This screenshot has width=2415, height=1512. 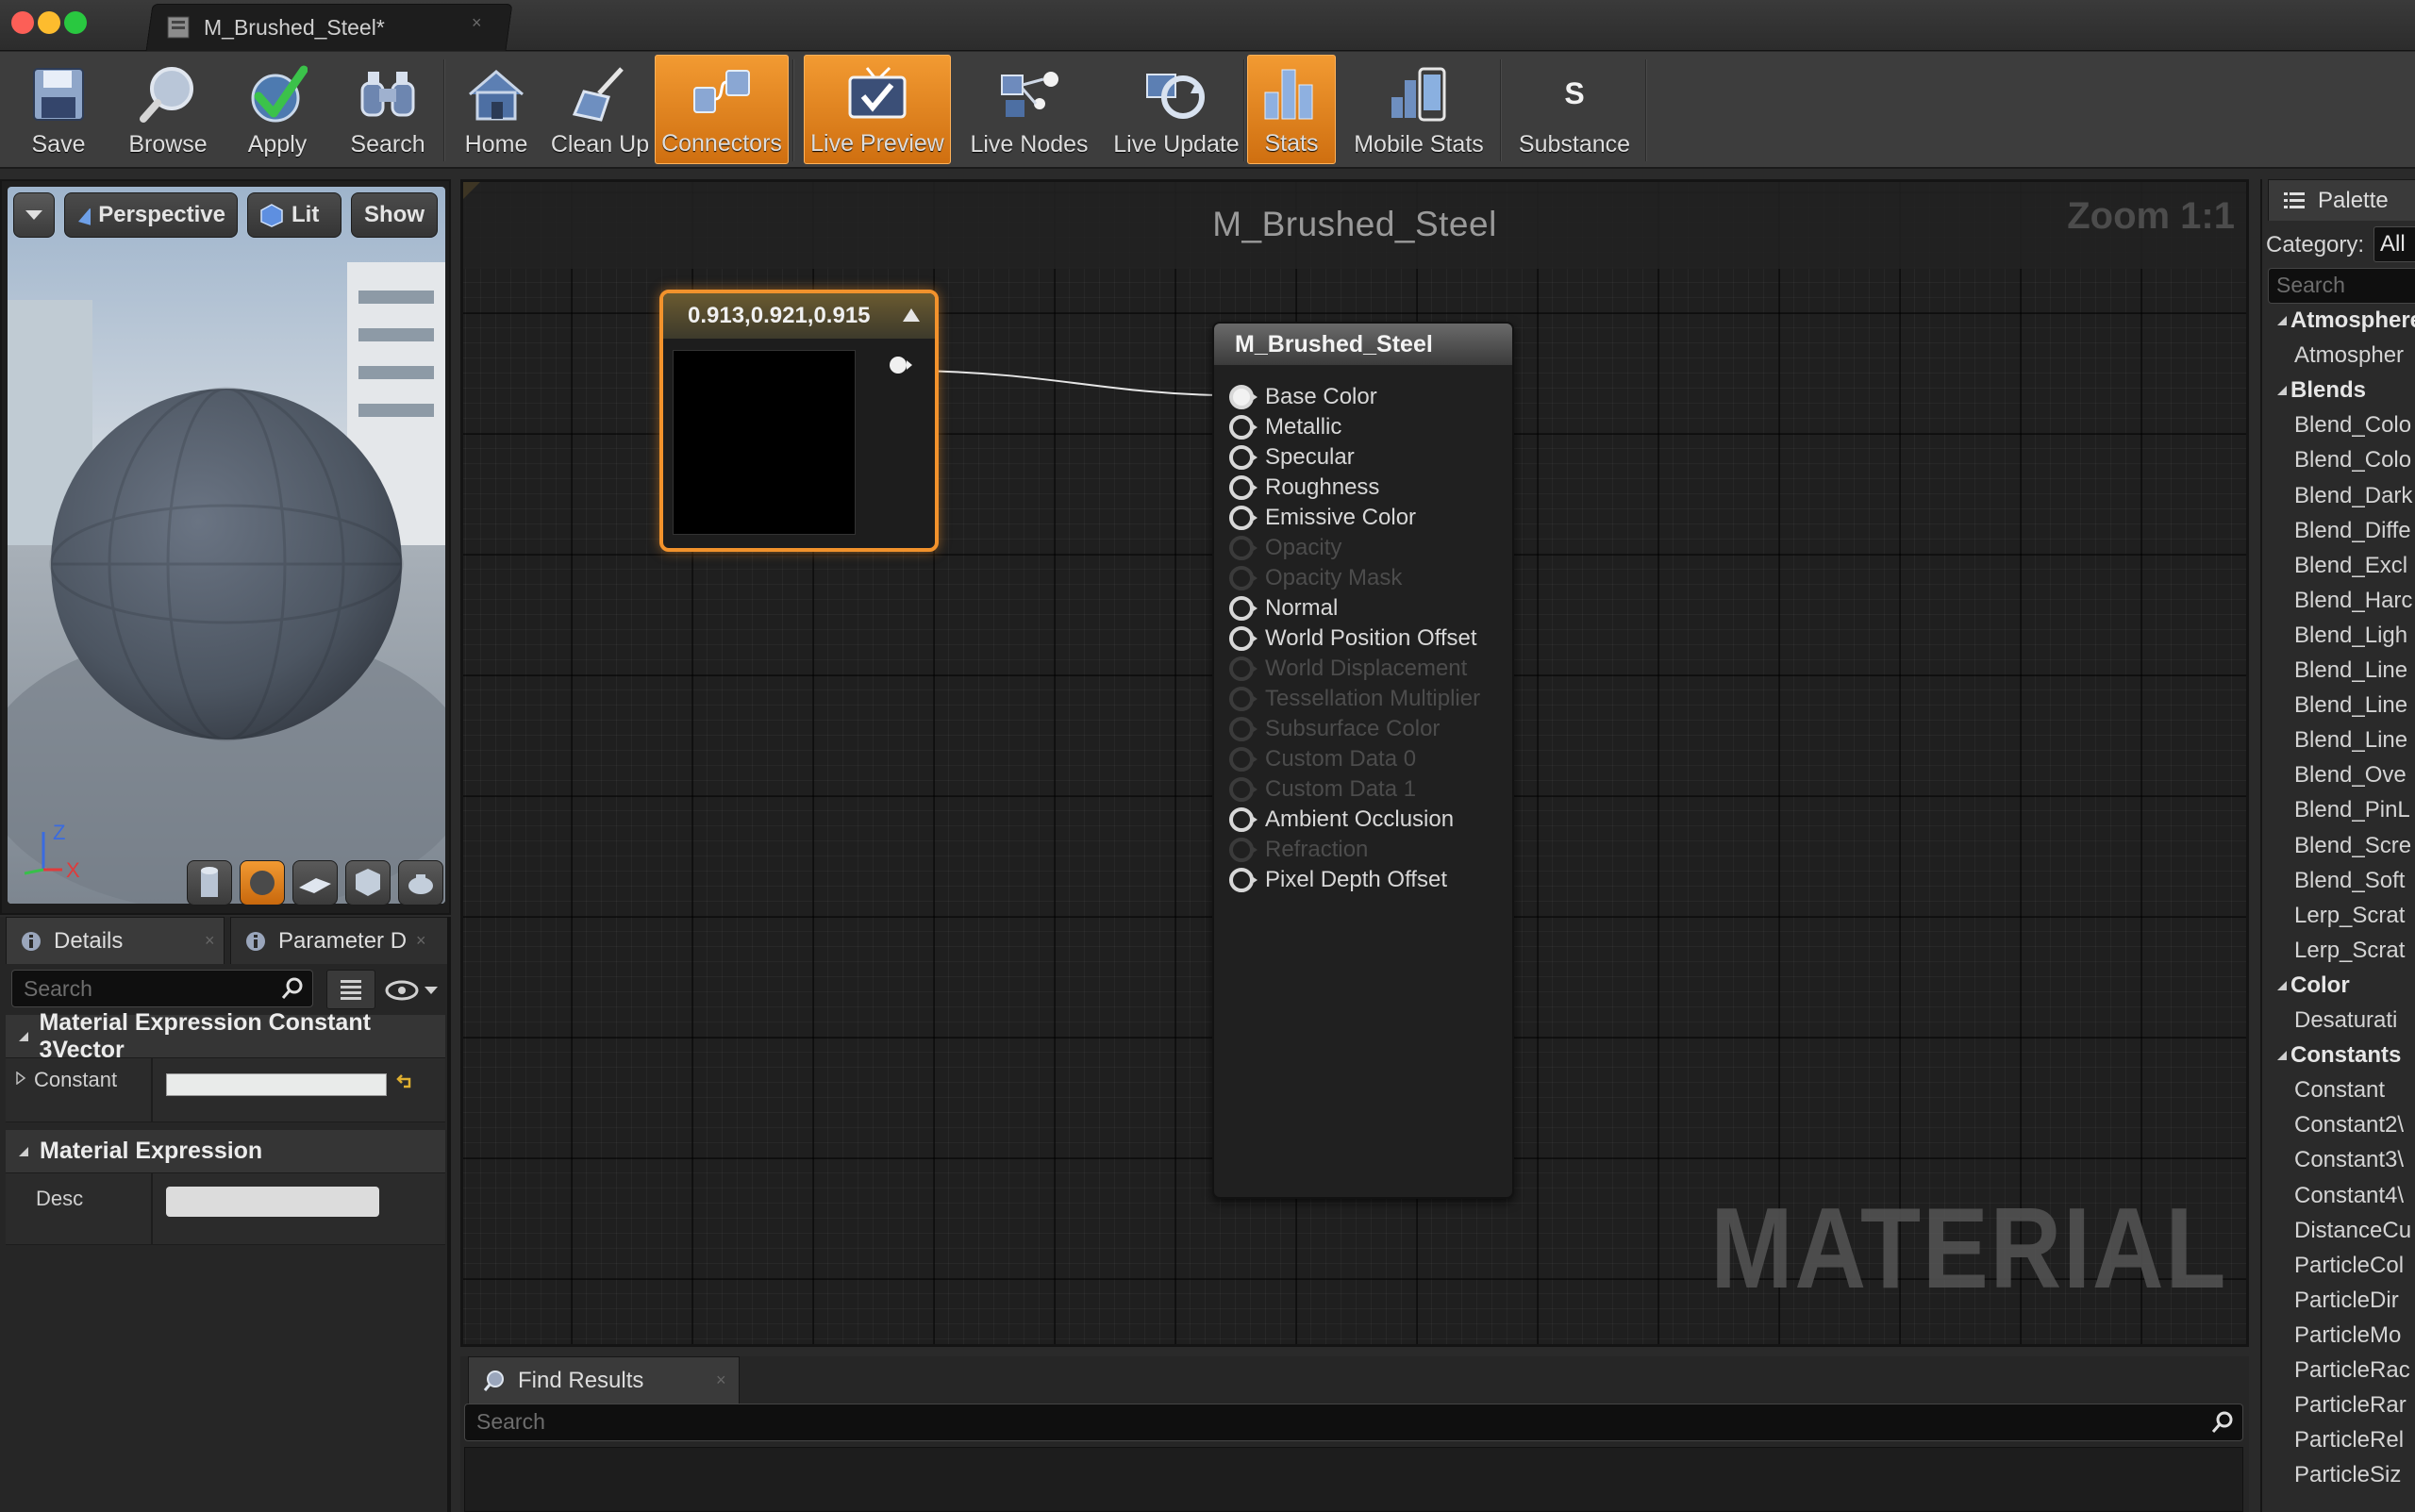 What do you see at coordinates (2295, 199) in the screenshot?
I see `list-icon` at bounding box center [2295, 199].